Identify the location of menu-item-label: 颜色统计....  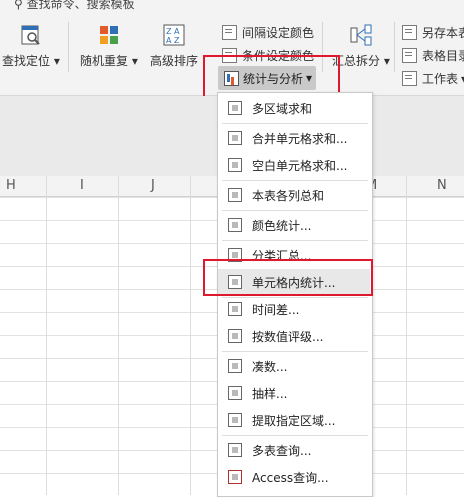
(282, 225).